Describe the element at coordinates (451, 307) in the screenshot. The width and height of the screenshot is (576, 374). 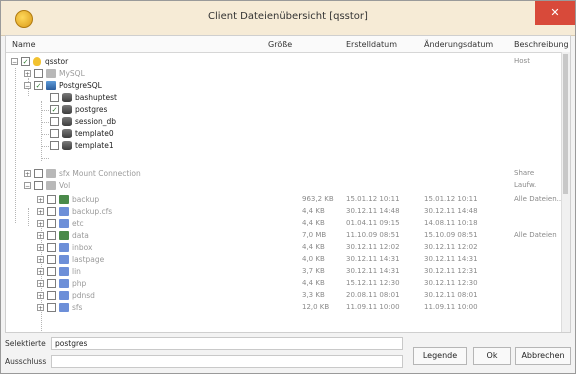
I see `folder-modified: 11.09.11 10:00` at that location.